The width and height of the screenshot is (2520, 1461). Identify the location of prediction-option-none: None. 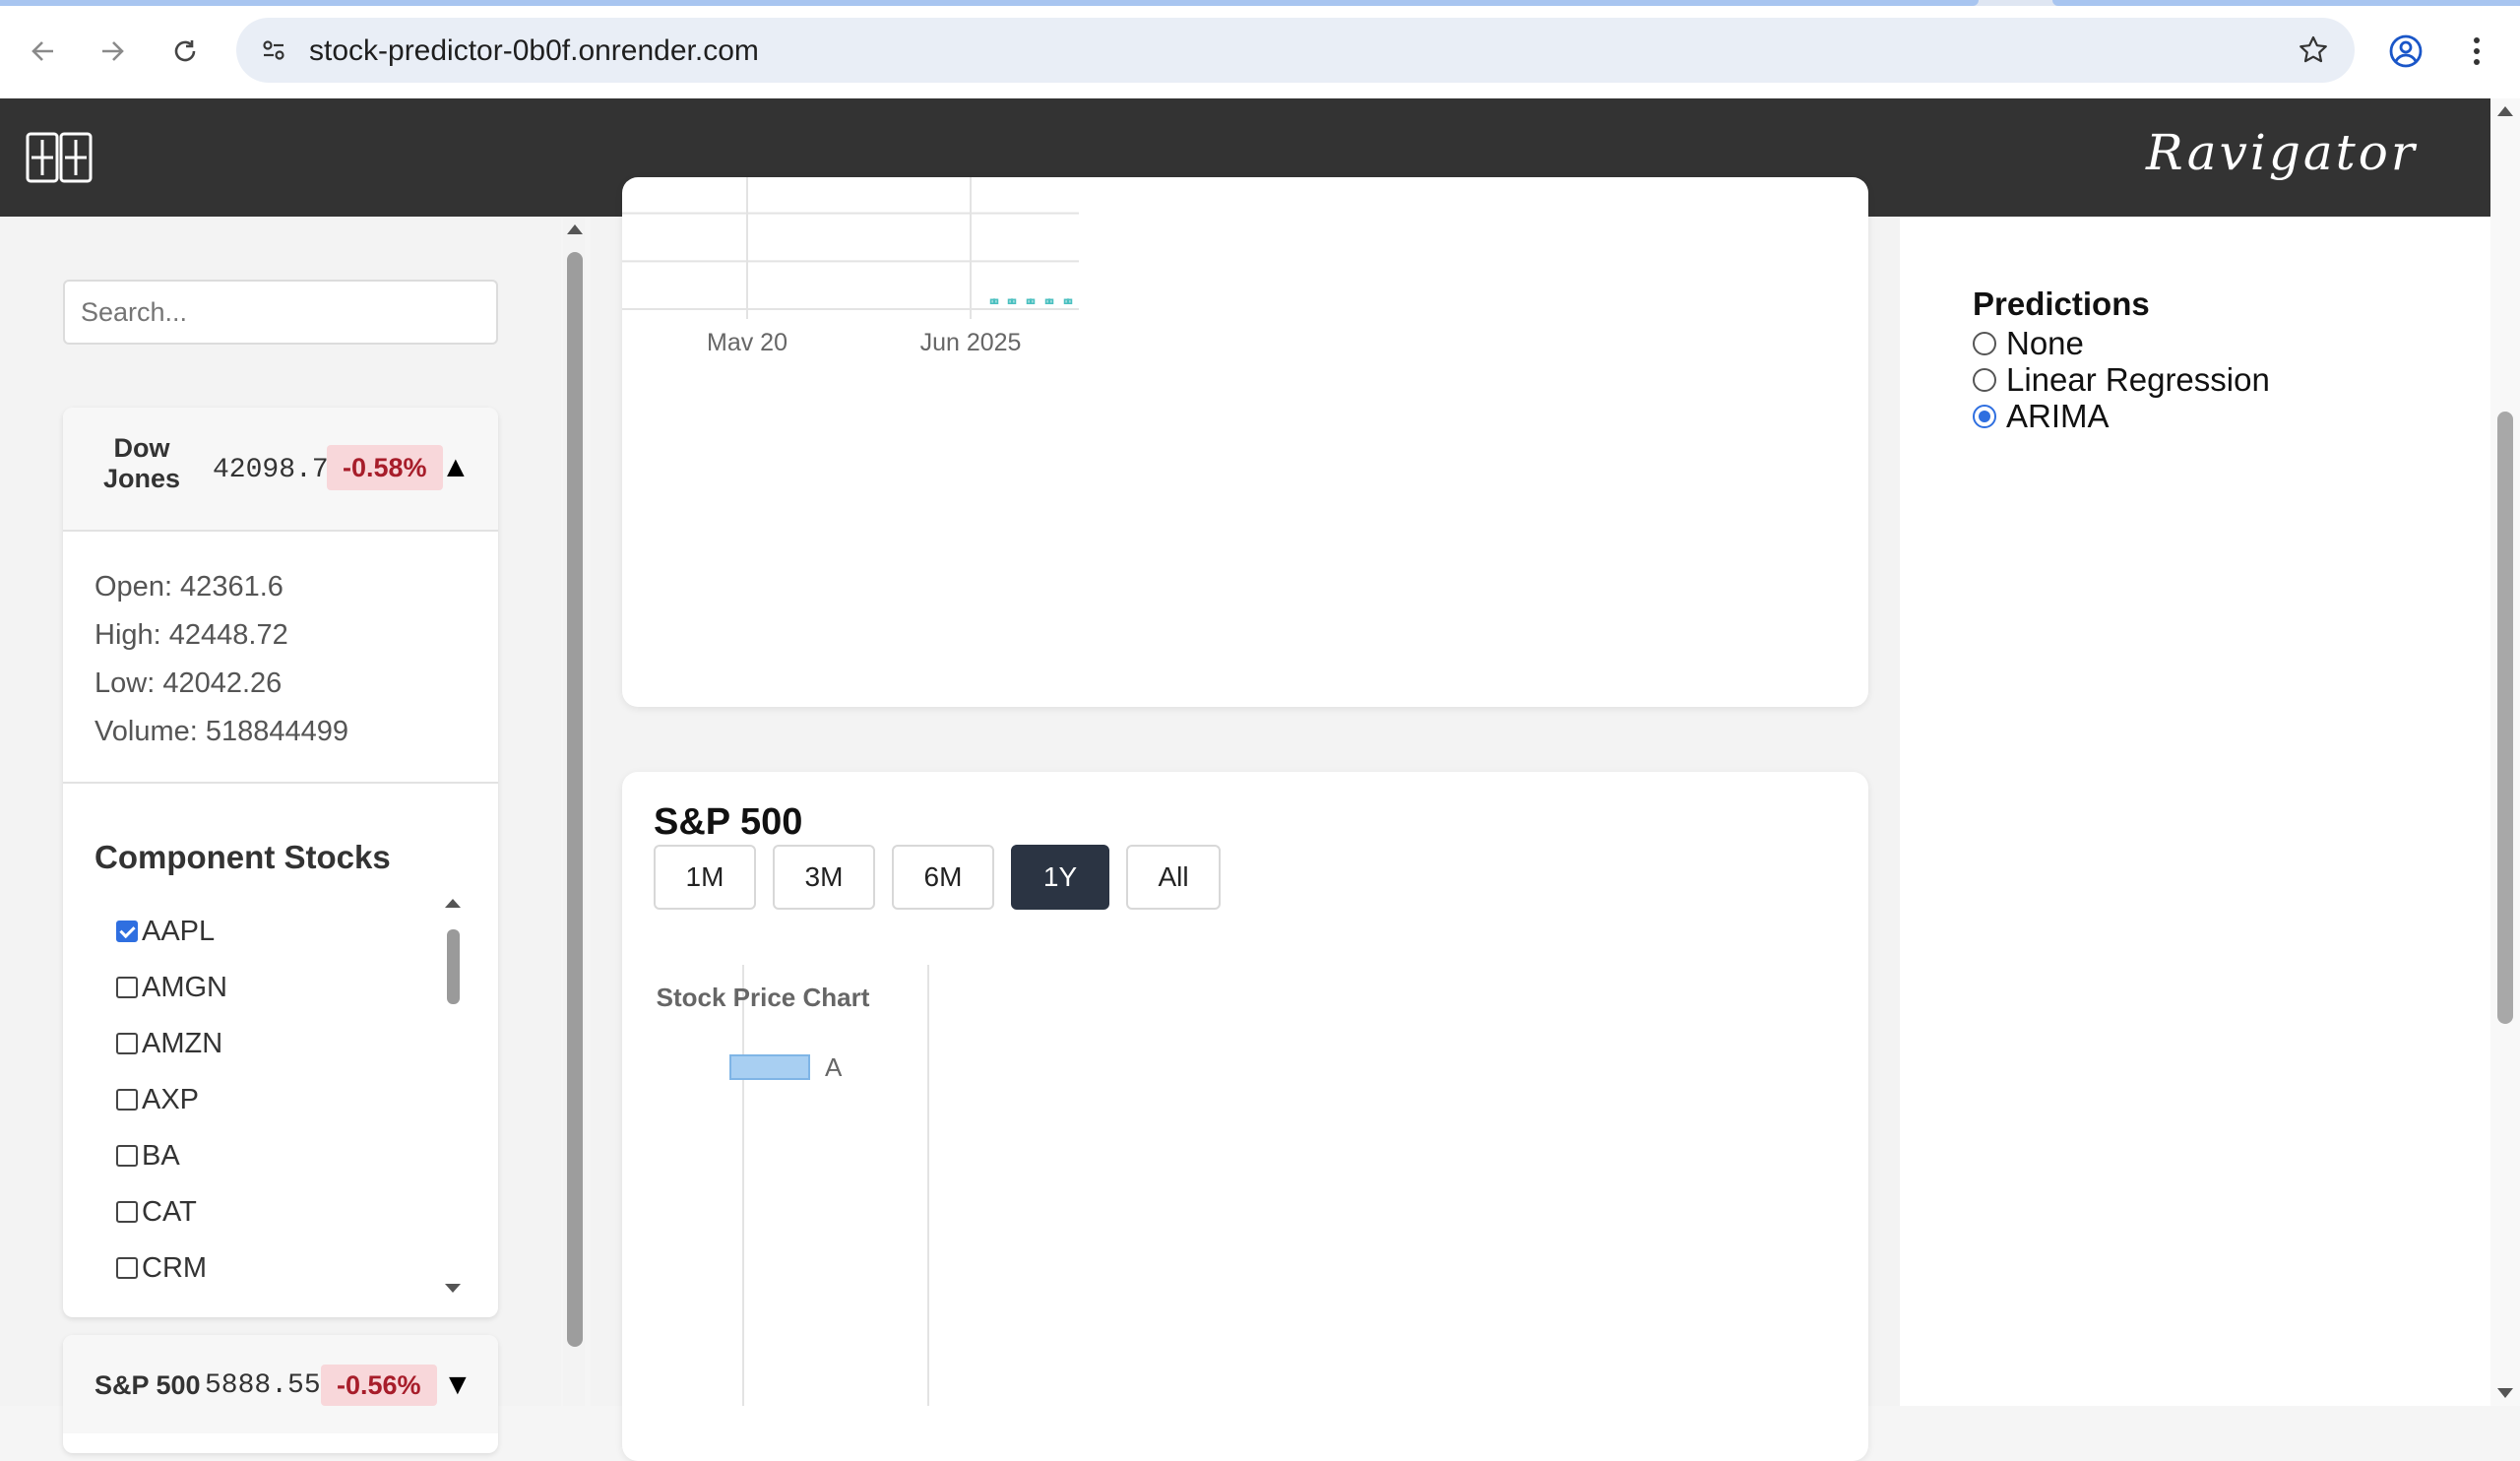
(2028, 343).